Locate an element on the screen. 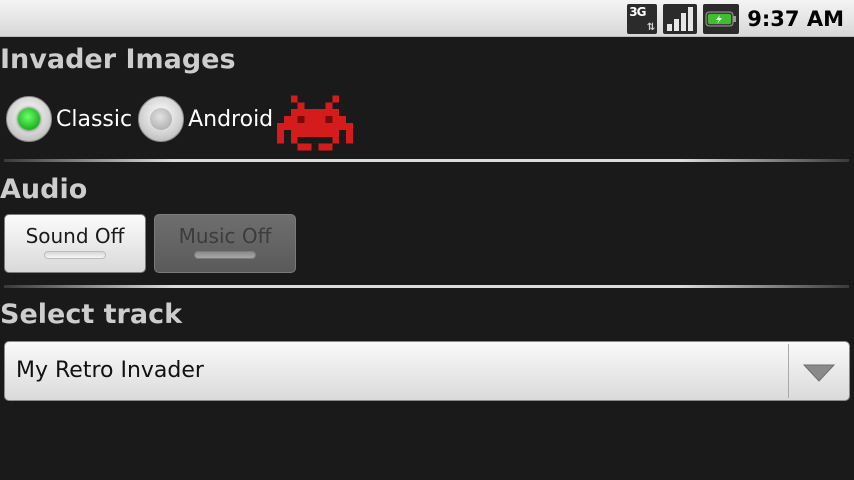 The width and height of the screenshot is (854, 480). radio-android is located at coordinates (161, 119).